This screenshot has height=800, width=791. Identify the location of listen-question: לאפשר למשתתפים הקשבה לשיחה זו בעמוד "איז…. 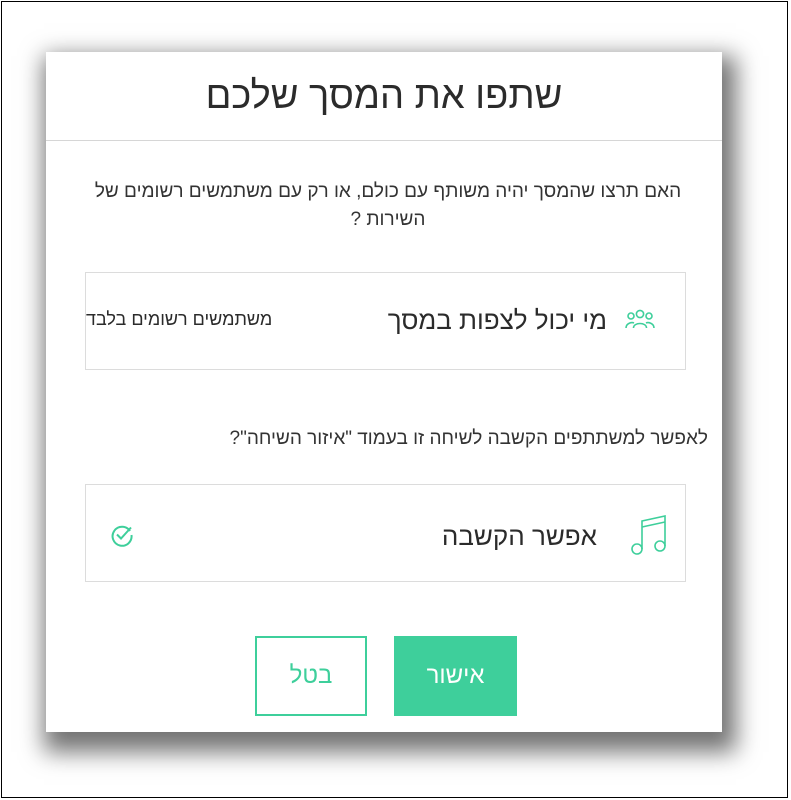
(468, 438).